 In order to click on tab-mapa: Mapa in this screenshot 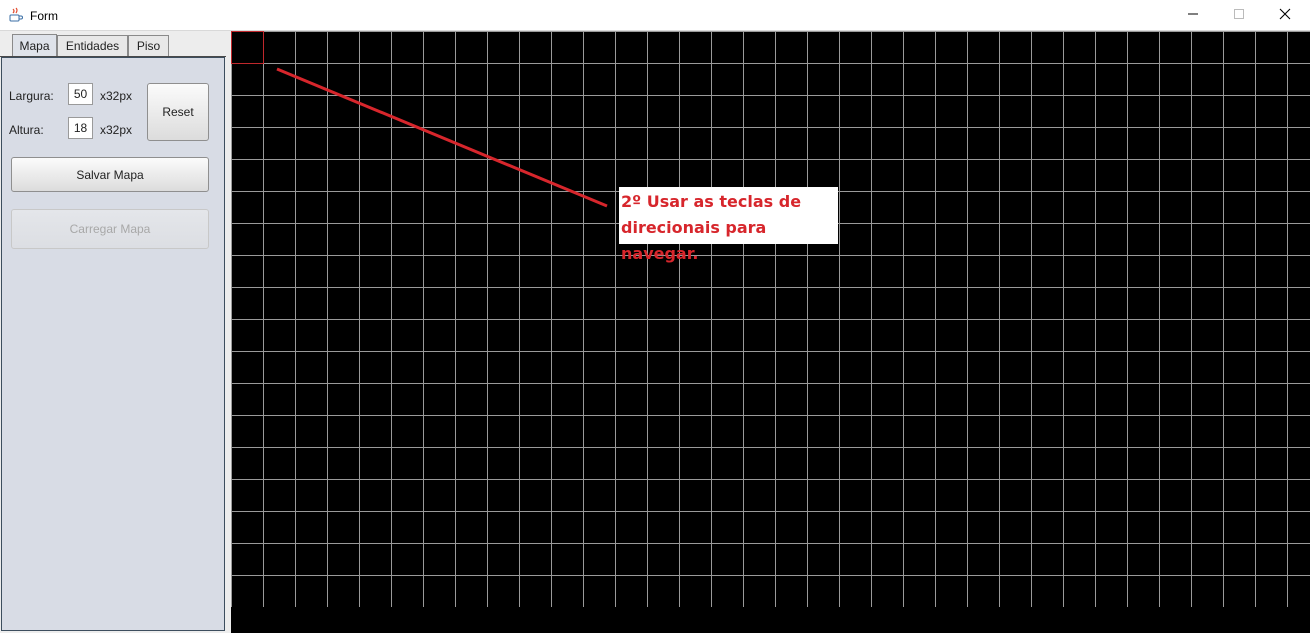, I will do `click(34, 45)`.